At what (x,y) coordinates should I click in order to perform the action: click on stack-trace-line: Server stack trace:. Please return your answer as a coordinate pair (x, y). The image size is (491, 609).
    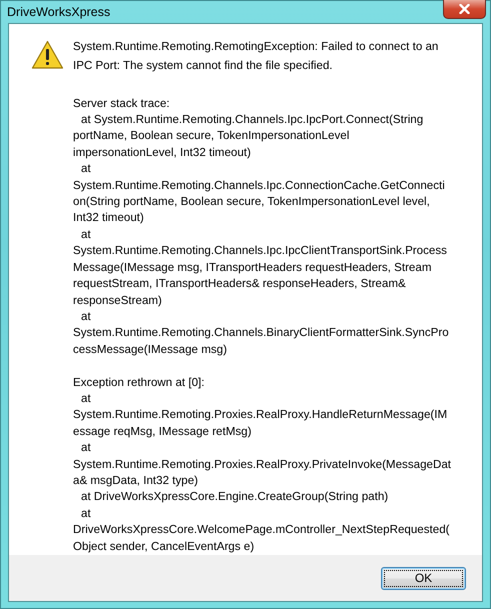
    Looking at the image, I should click on (121, 104).